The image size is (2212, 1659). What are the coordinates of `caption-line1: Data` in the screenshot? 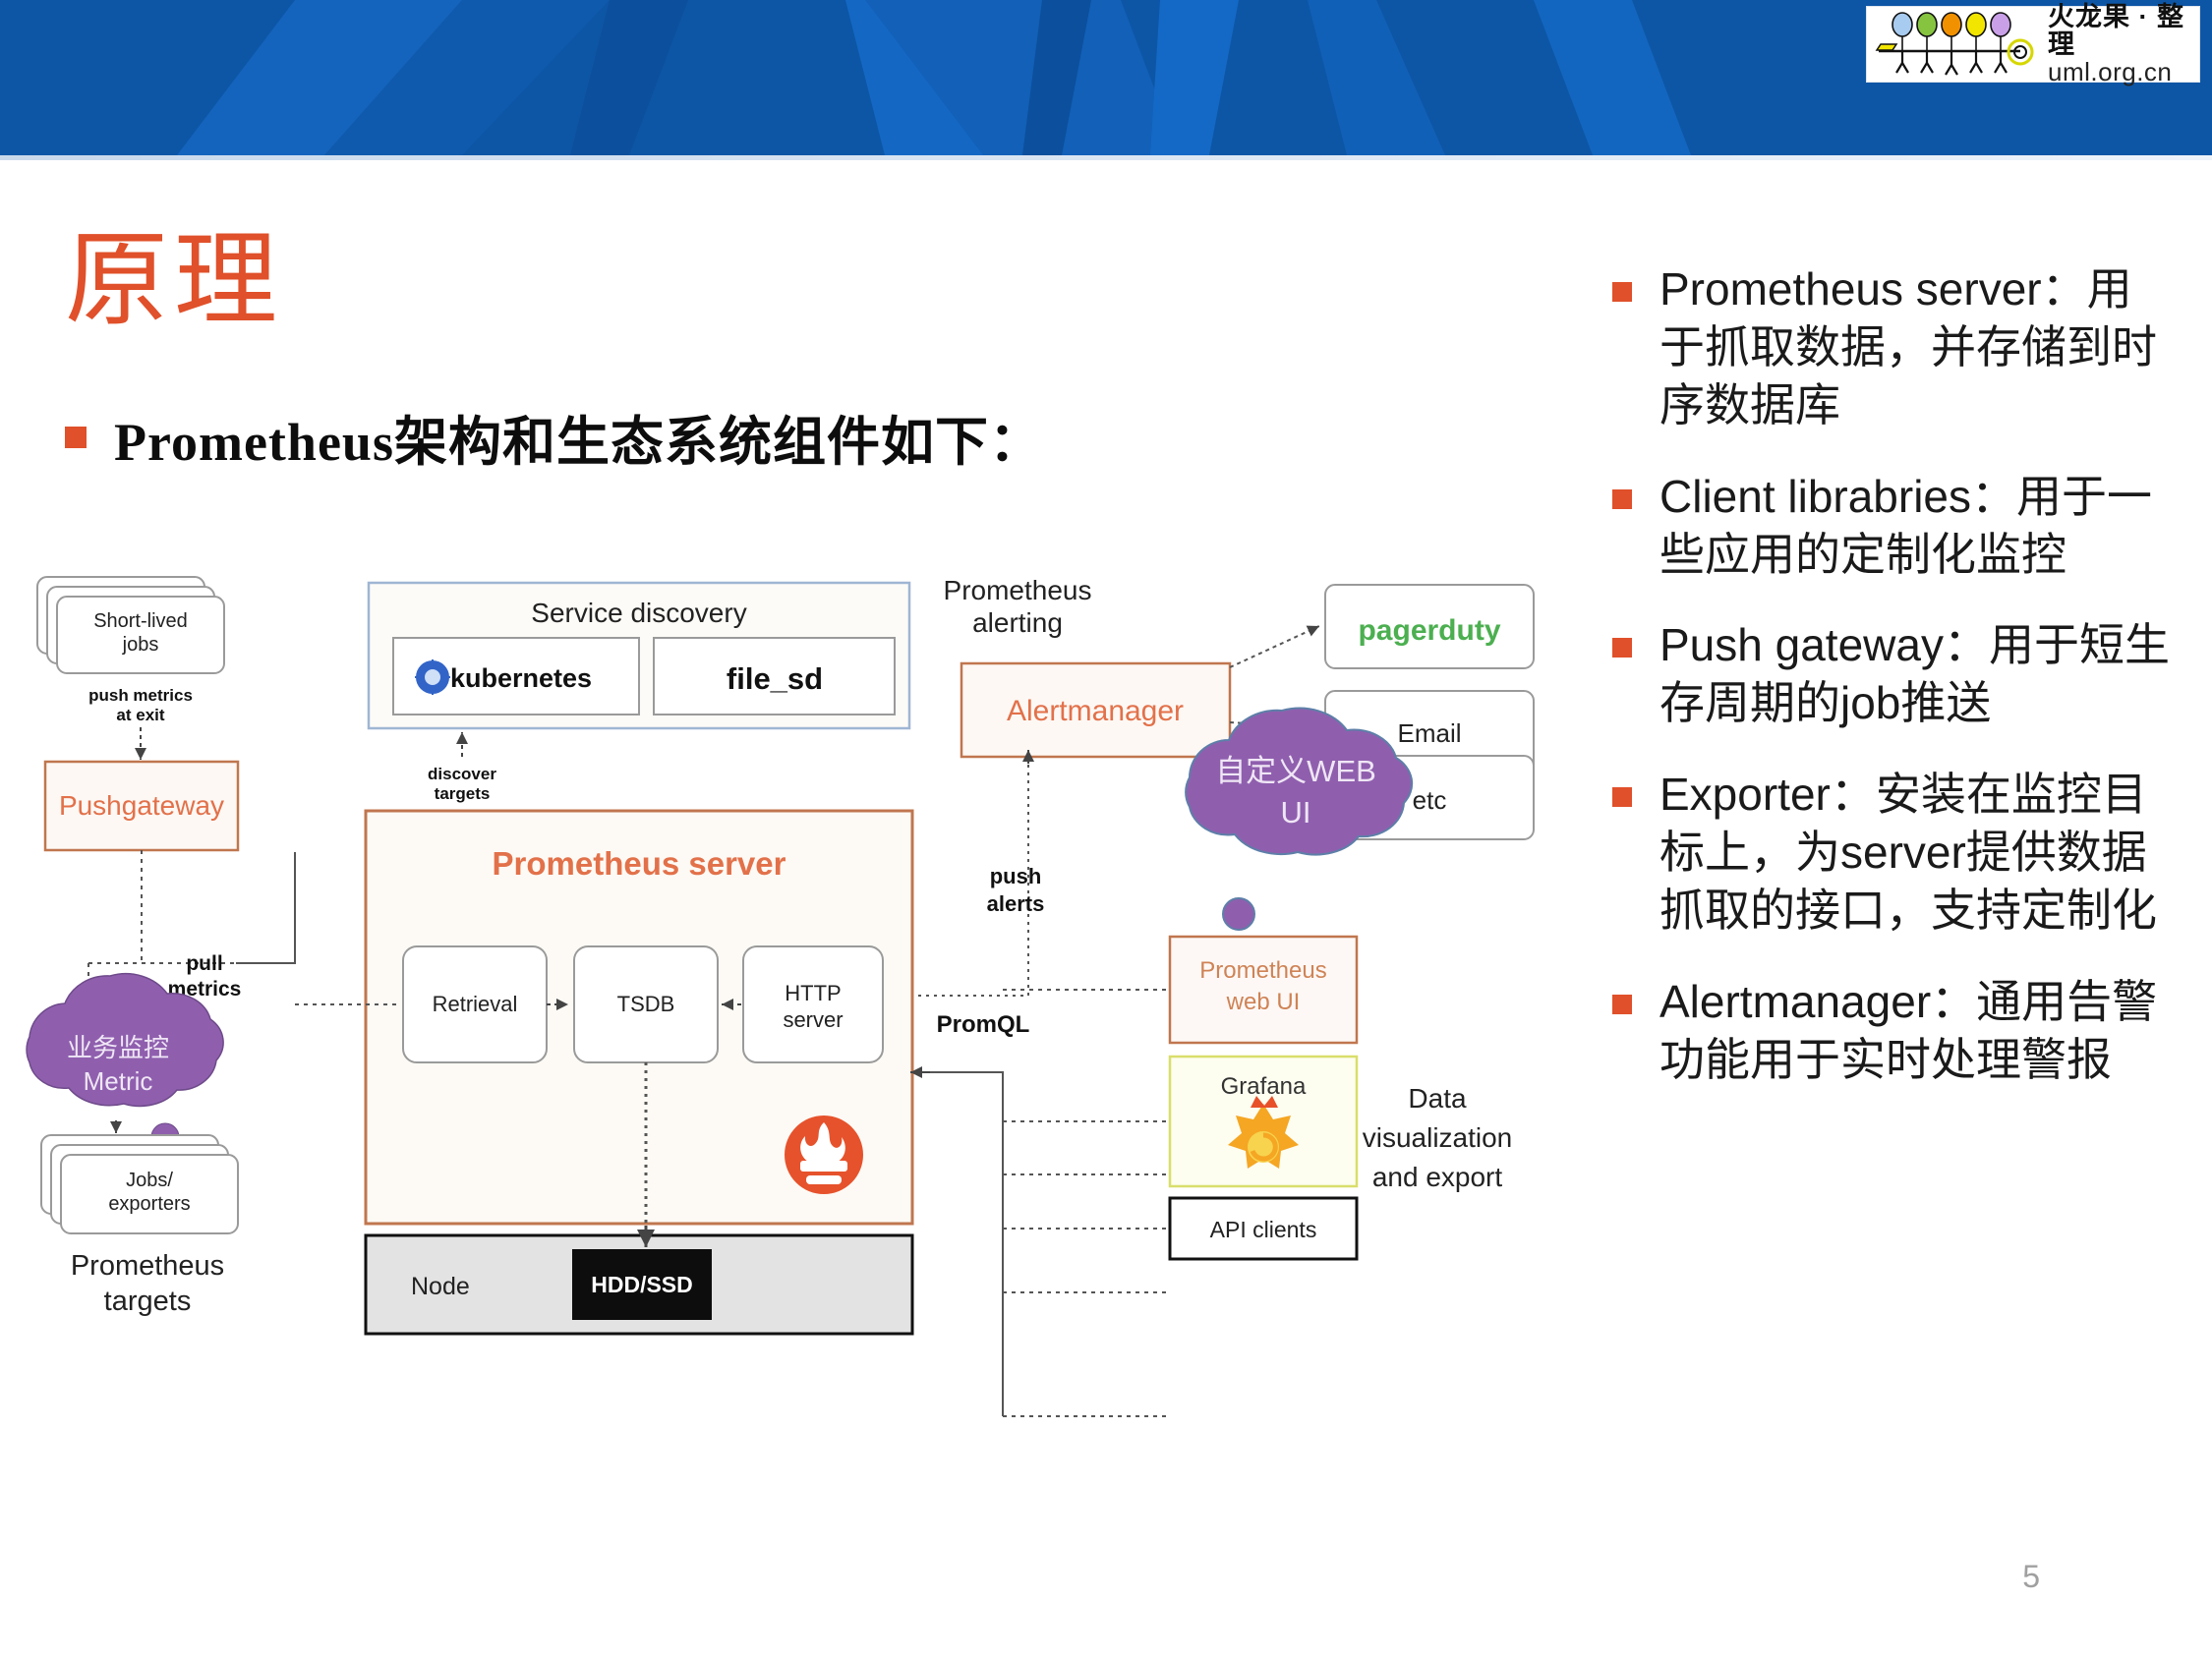 It's located at (1438, 1099).